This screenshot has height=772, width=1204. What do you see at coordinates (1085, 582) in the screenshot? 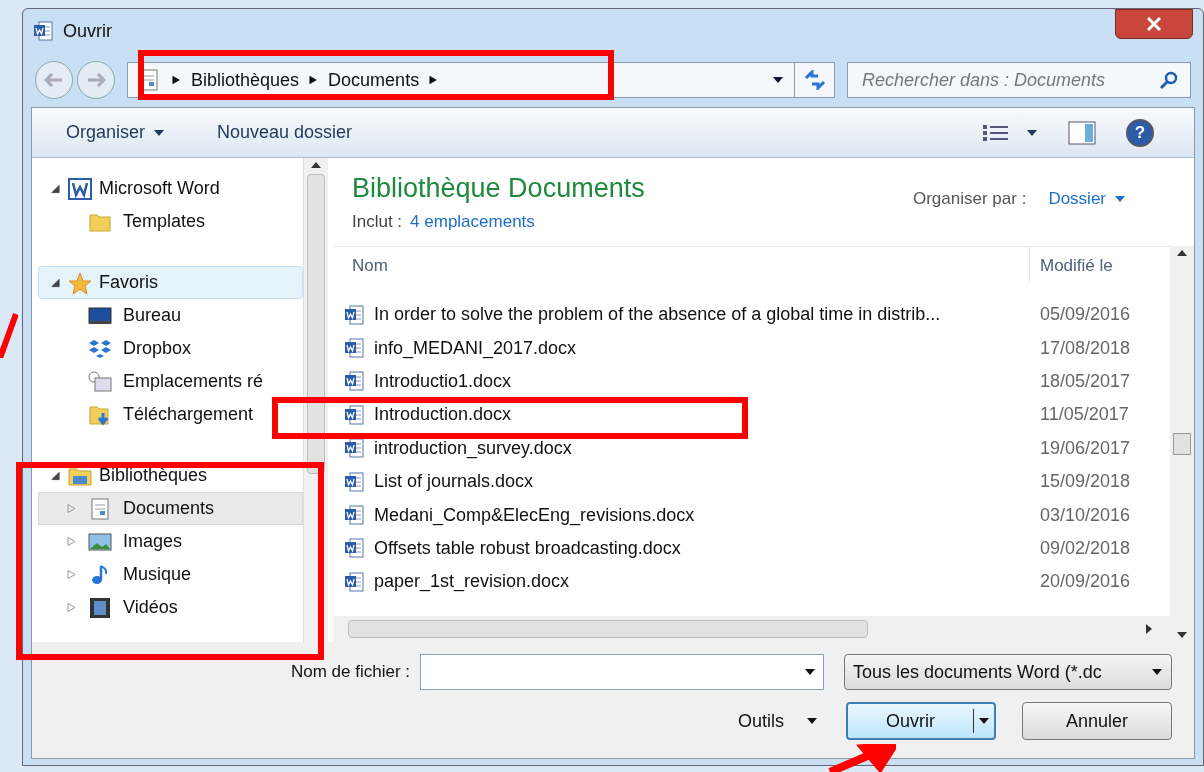
I see `modified-date: 20/09/2016` at bounding box center [1085, 582].